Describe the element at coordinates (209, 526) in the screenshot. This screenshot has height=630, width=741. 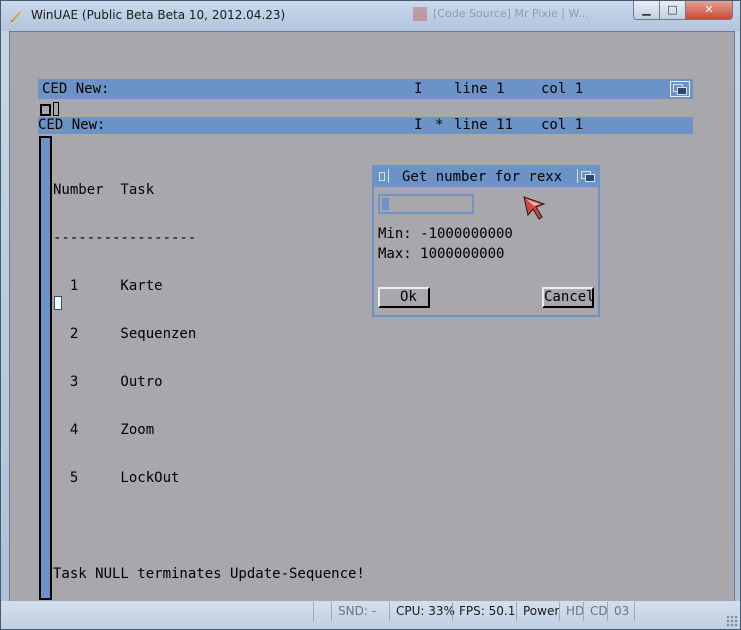
I see `text-line` at that location.